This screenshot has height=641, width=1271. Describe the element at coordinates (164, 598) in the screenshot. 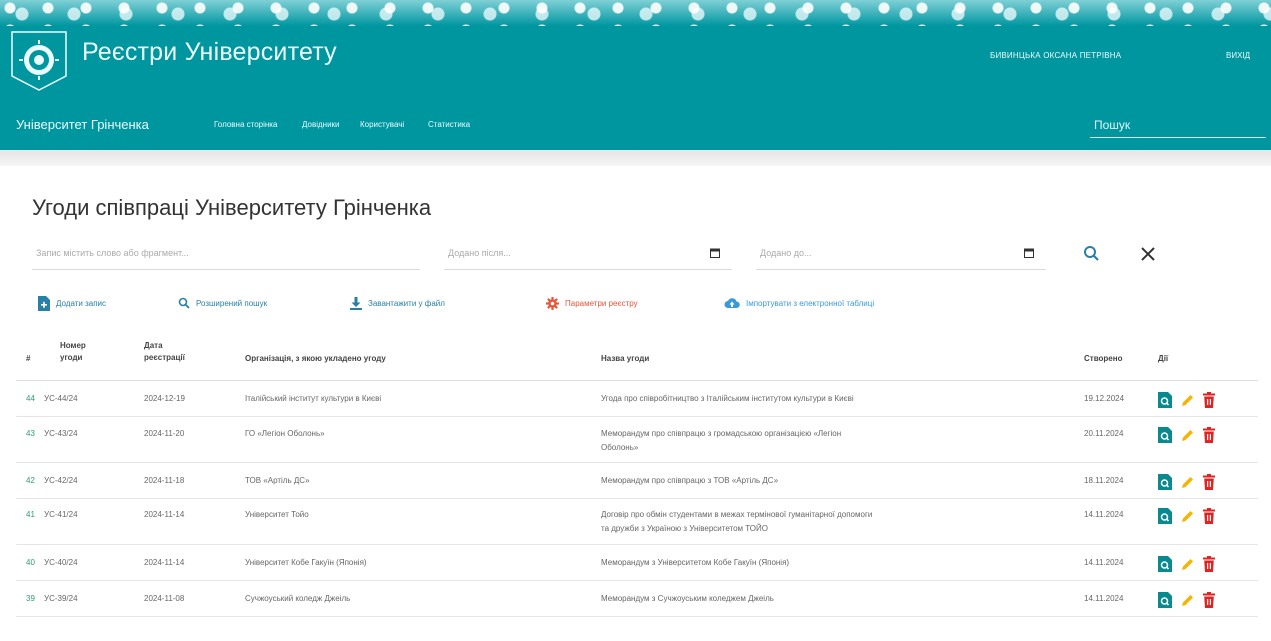

I see `row-date: 2024-11-08` at that location.